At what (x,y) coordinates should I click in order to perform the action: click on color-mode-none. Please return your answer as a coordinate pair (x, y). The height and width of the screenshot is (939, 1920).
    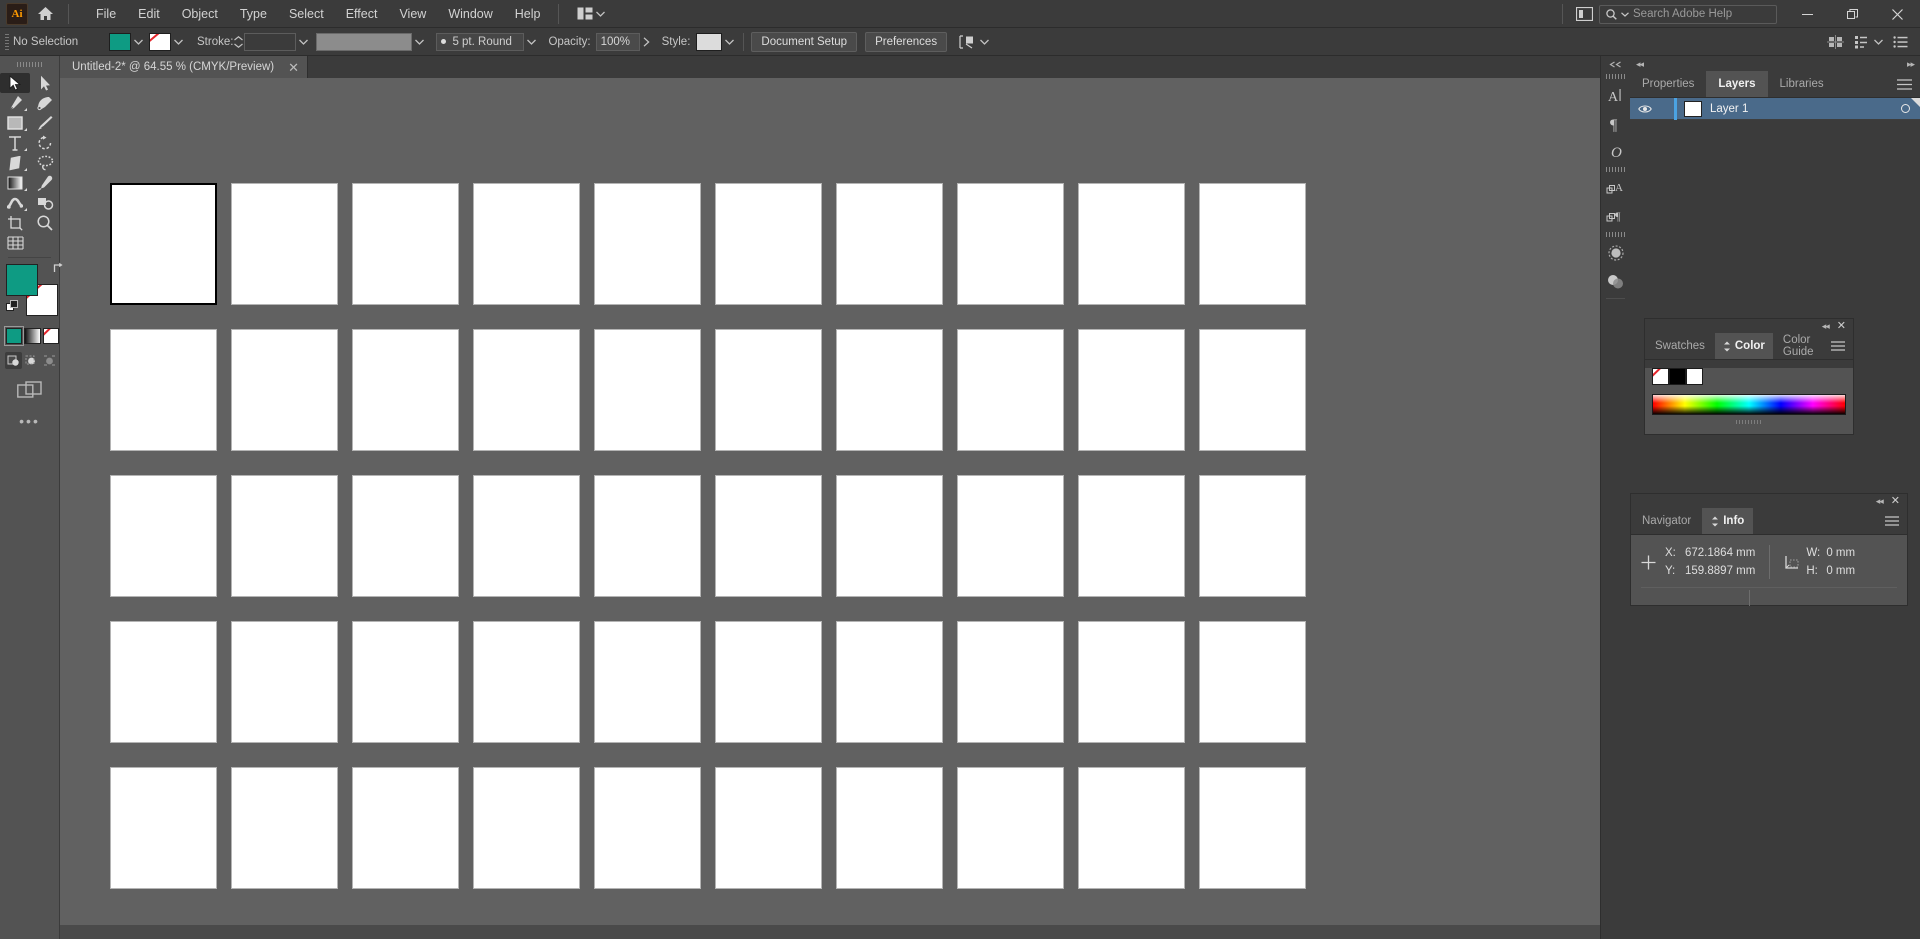
    Looking at the image, I should click on (50, 336).